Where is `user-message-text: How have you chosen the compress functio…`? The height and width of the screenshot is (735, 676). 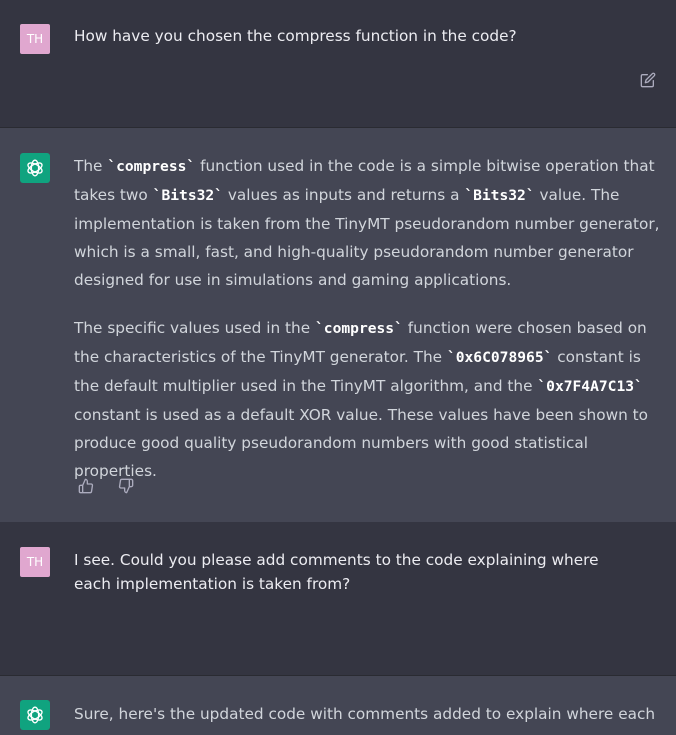 user-message-text: How have you chosen the compress functio… is located at coordinates (369, 36).